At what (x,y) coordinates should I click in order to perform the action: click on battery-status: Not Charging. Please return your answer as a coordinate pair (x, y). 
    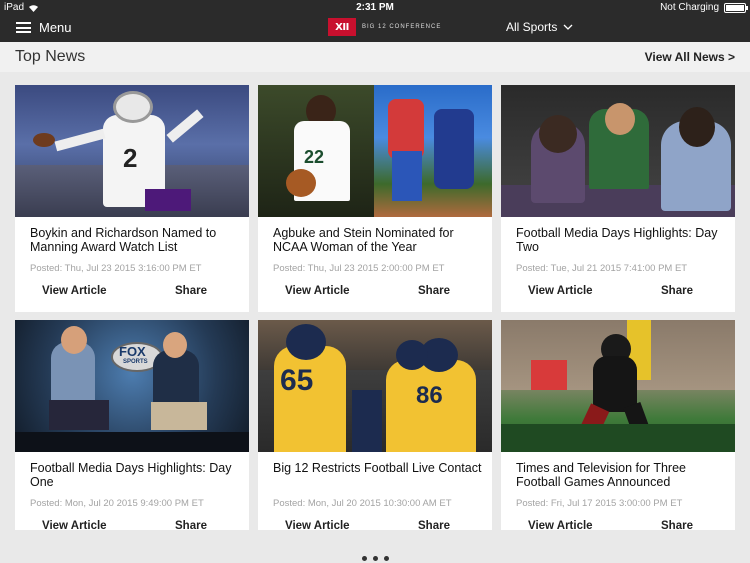
    Looking at the image, I should click on (689, 7).